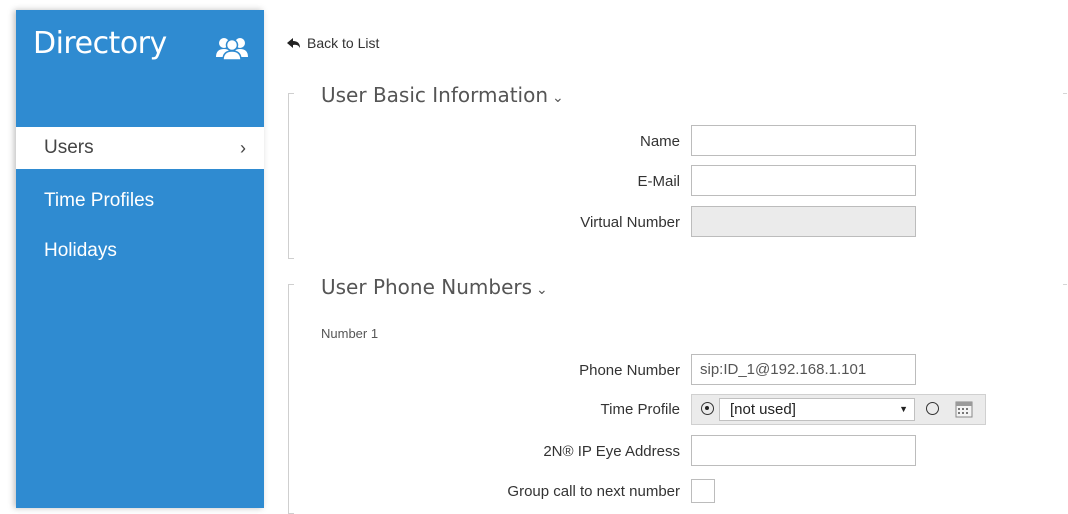 Image resolution: width=1068 pixels, height=514 pixels. What do you see at coordinates (932, 408) in the screenshot?
I see `time-profile-custom-radio` at bounding box center [932, 408].